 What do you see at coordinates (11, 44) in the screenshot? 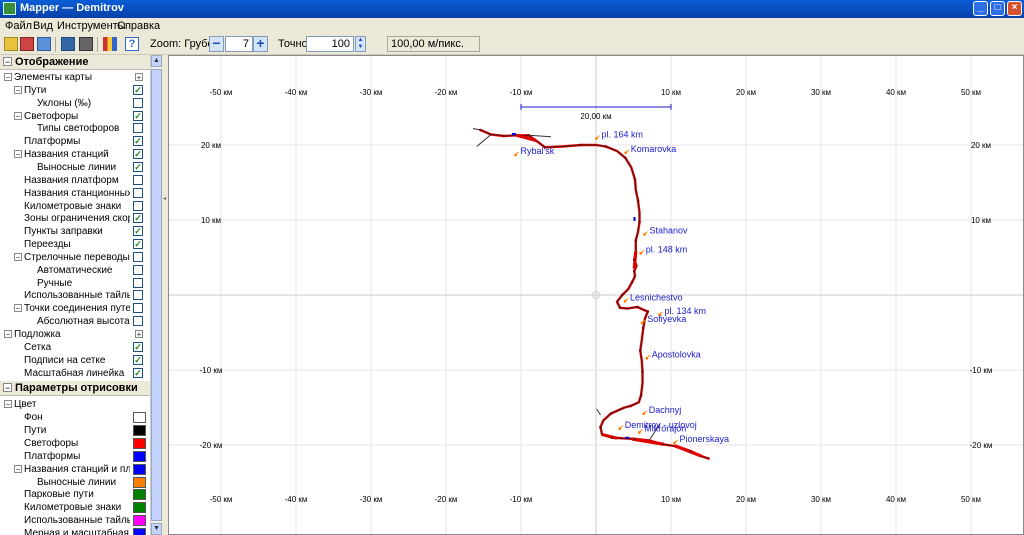
I see `open-icon` at bounding box center [11, 44].